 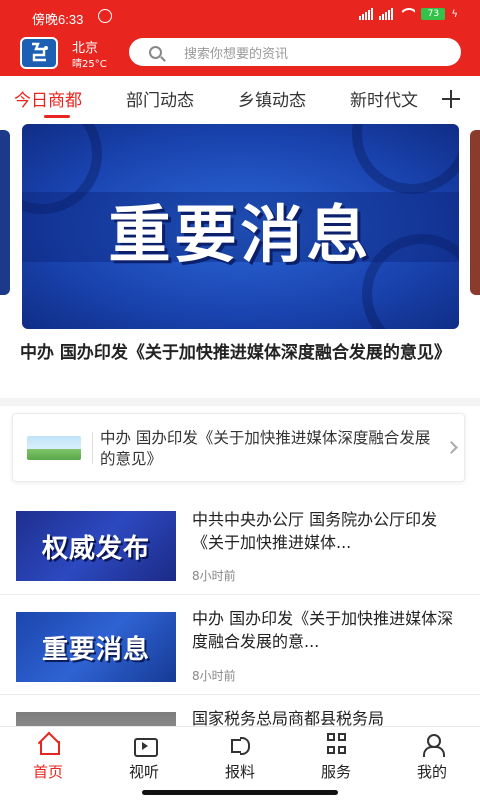 What do you see at coordinates (57, 116) in the screenshot?
I see `active-tab-indicator` at bounding box center [57, 116].